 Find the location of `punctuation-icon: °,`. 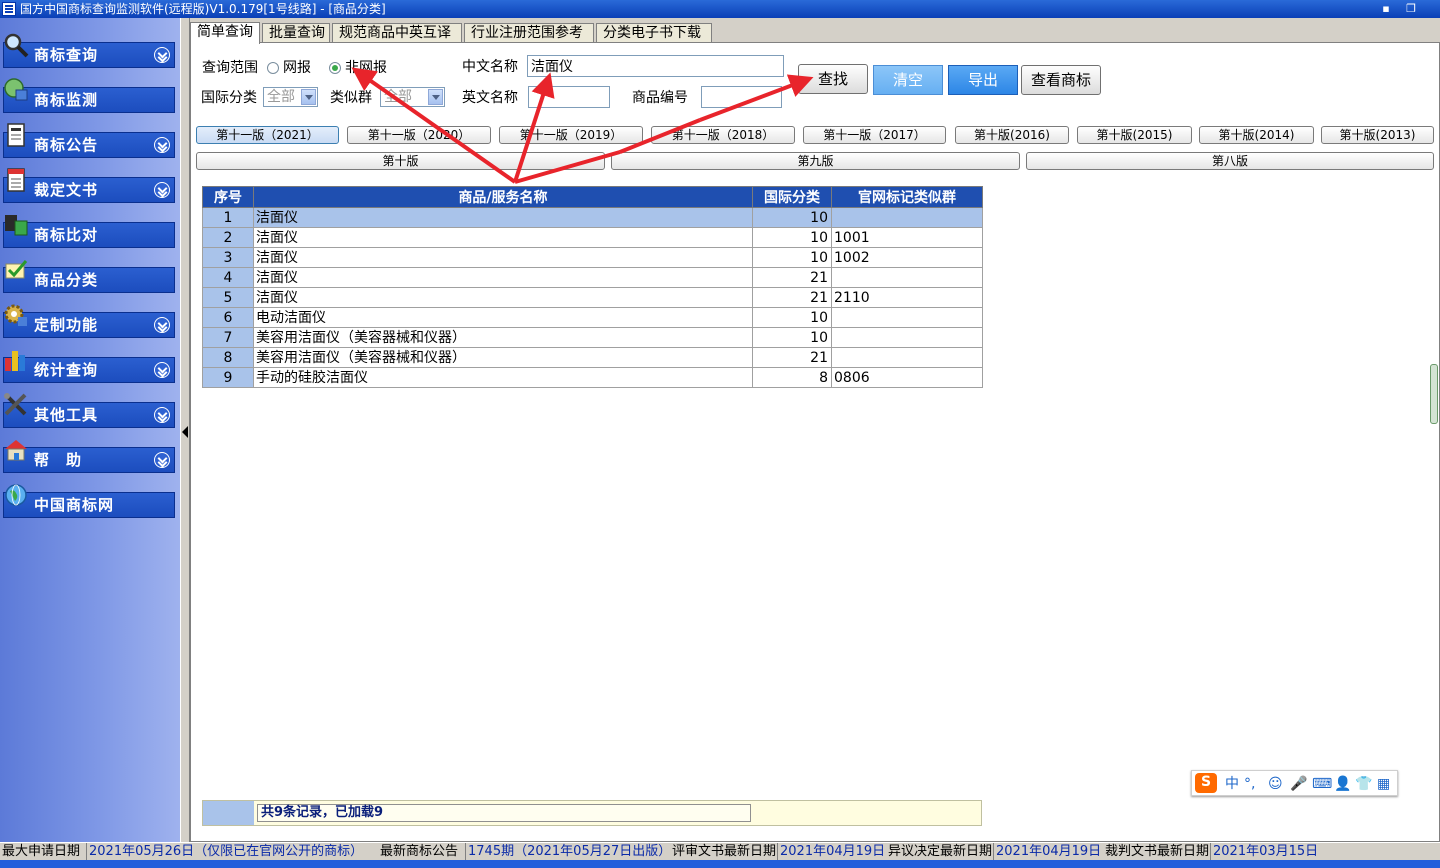

punctuation-icon: °, is located at coordinates (1249, 784).